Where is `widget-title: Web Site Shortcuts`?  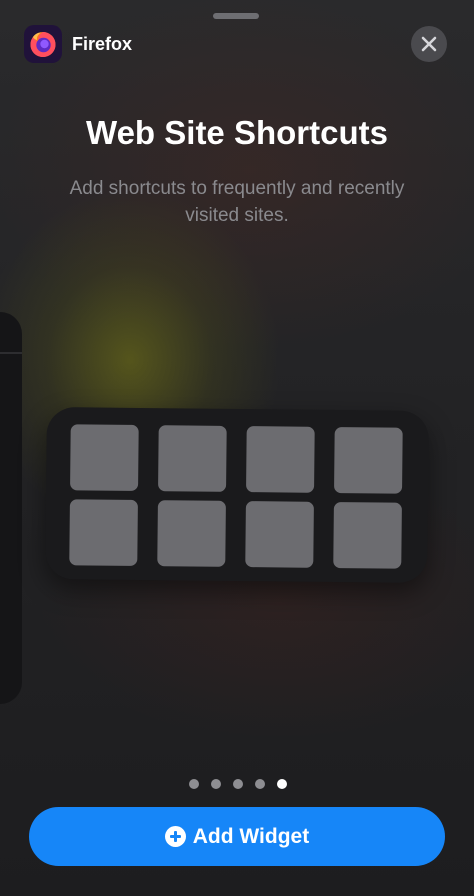
widget-title: Web Site Shortcuts is located at coordinates (237, 132).